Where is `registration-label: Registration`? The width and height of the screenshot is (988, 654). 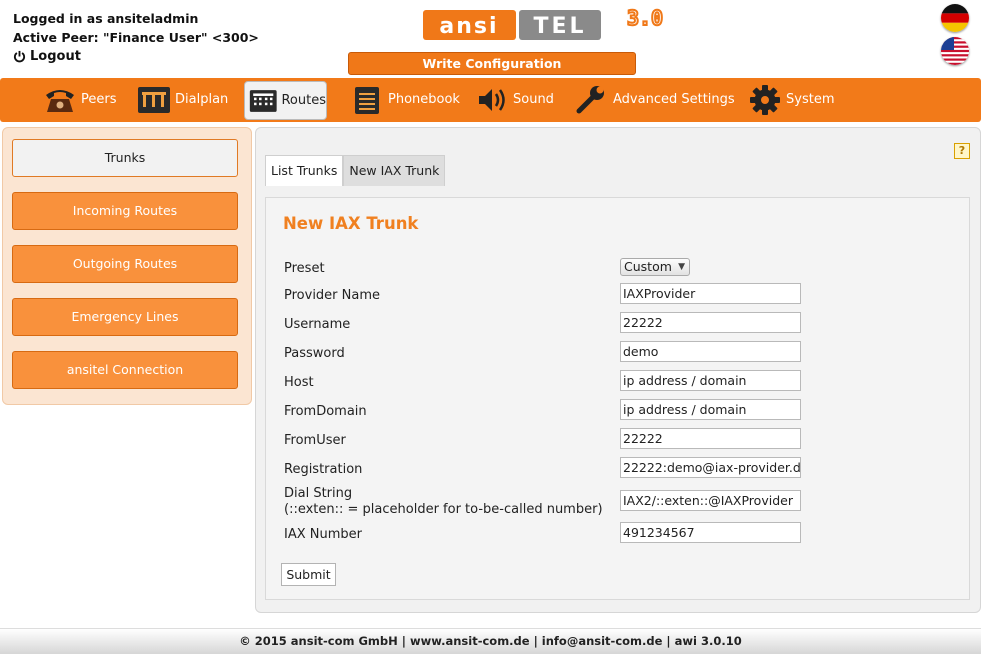 registration-label: Registration is located at coordinates (323, 469).